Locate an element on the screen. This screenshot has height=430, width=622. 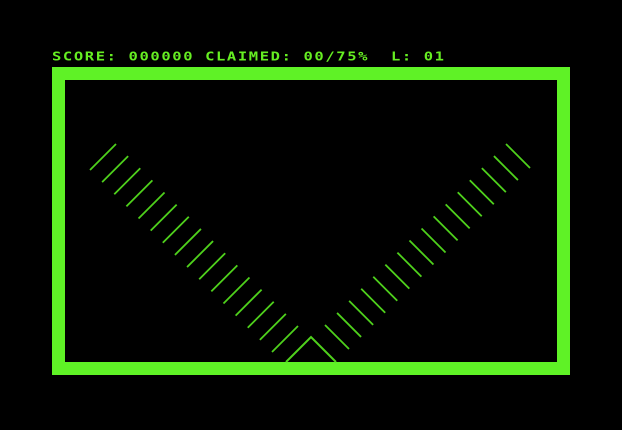
triangle-marker-icon is located at coordinates (311, 349).